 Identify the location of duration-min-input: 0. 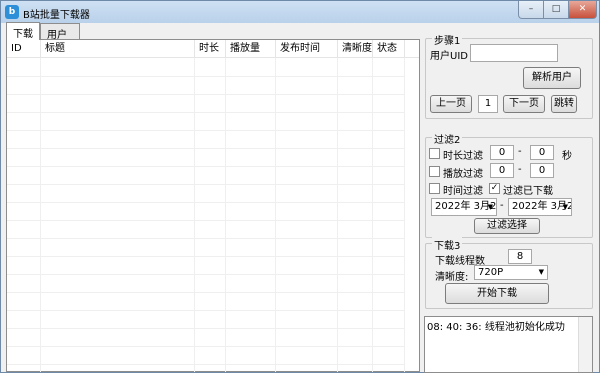
(502, 152).